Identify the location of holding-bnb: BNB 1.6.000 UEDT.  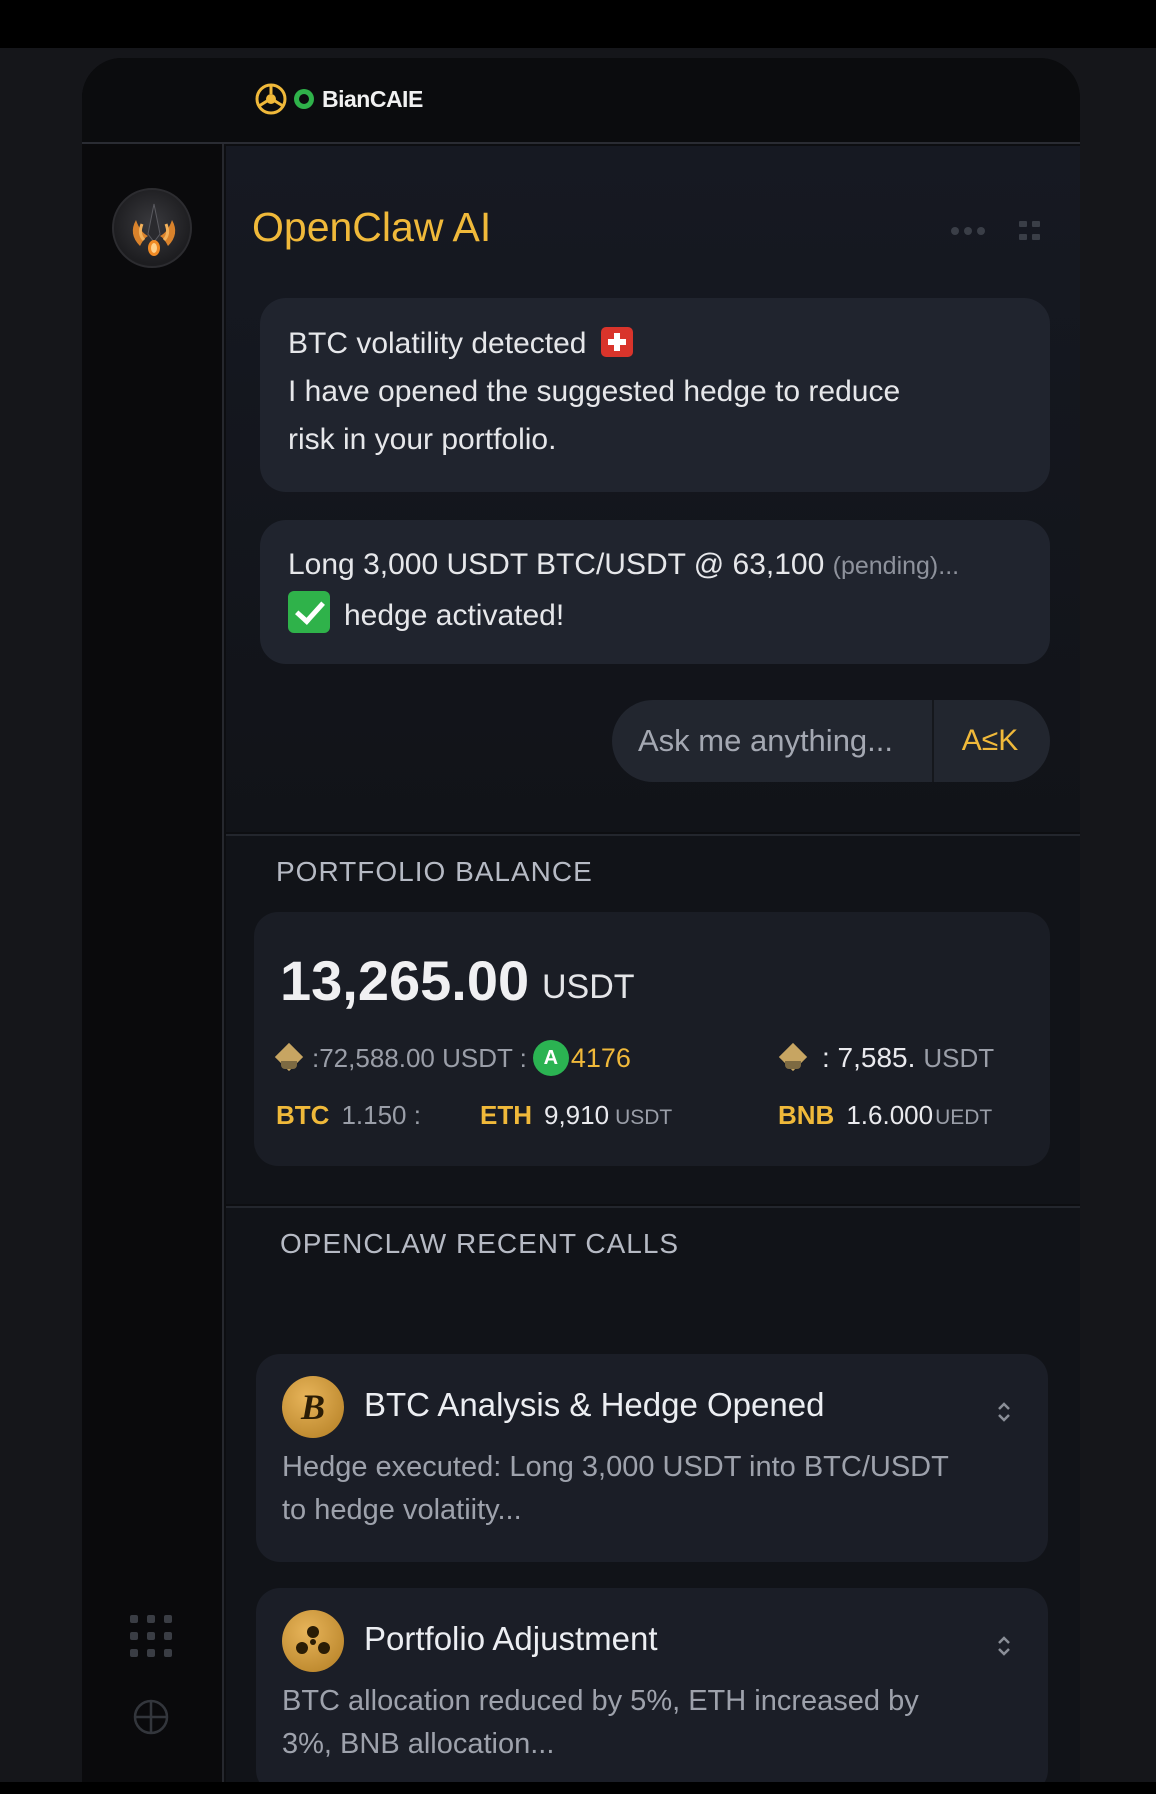
(885, 1118).